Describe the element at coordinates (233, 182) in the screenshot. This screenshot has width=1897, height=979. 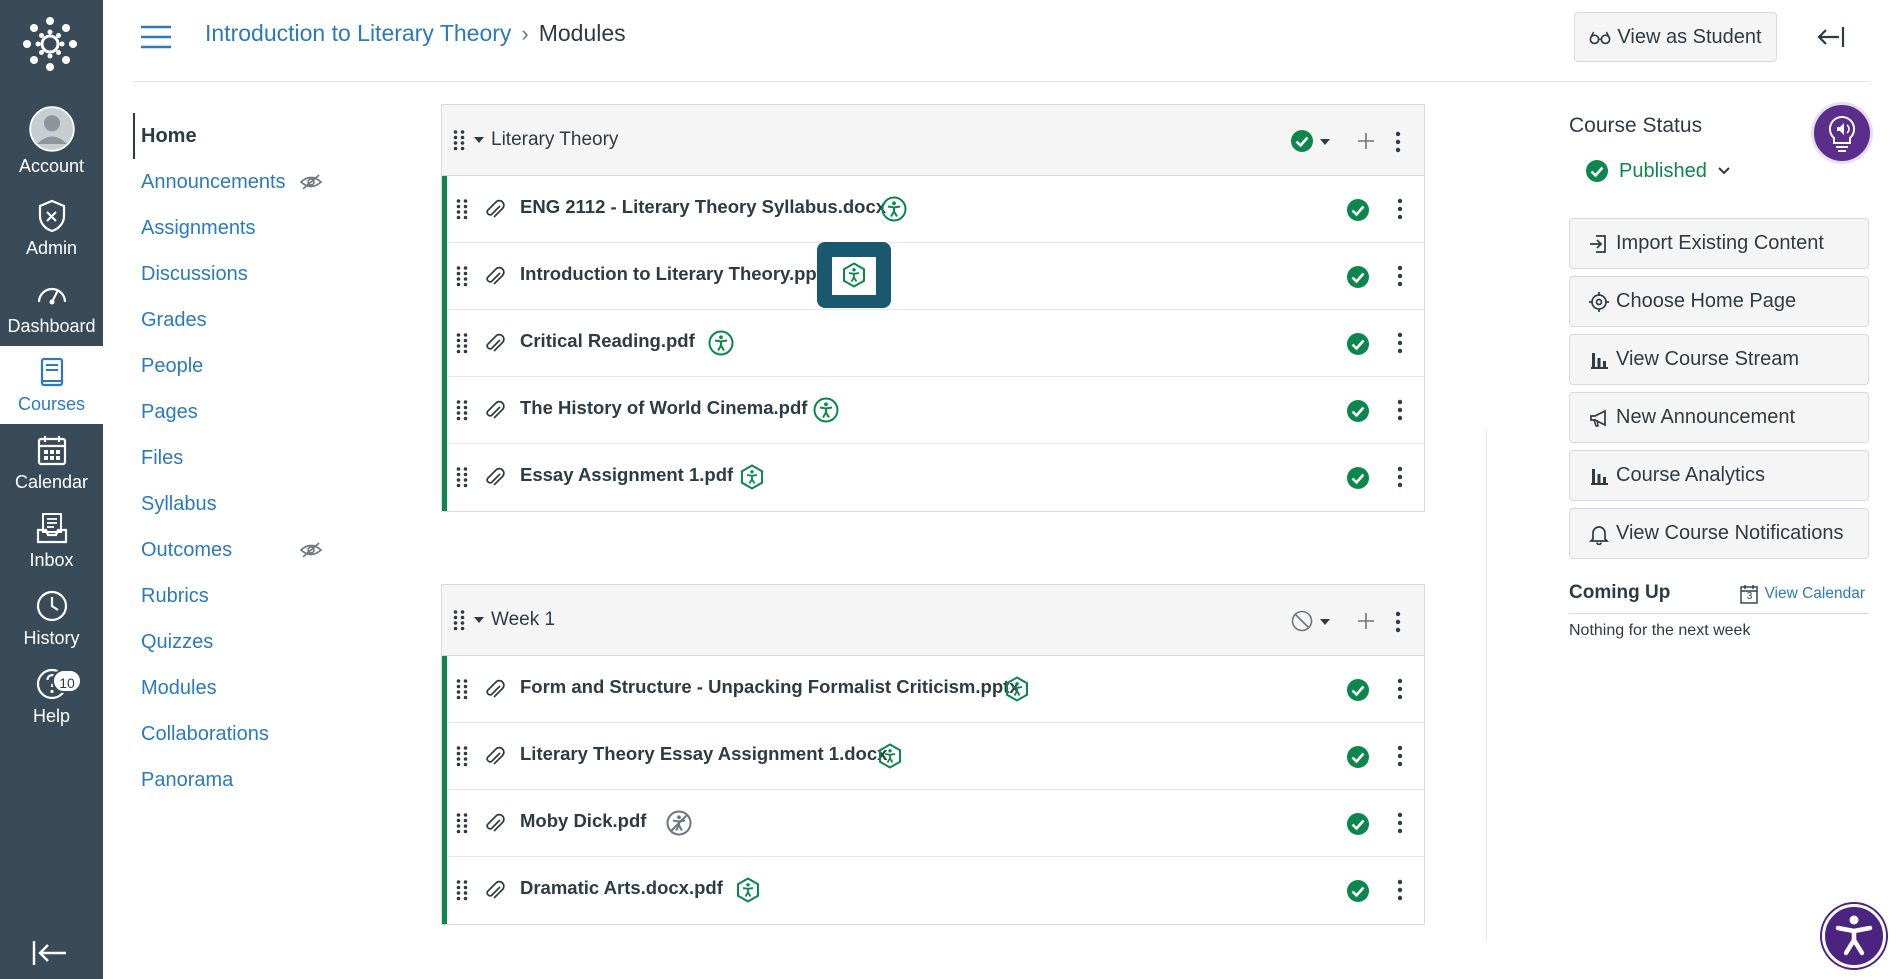
I see `course-nav-announcements: Announcements` at that location.